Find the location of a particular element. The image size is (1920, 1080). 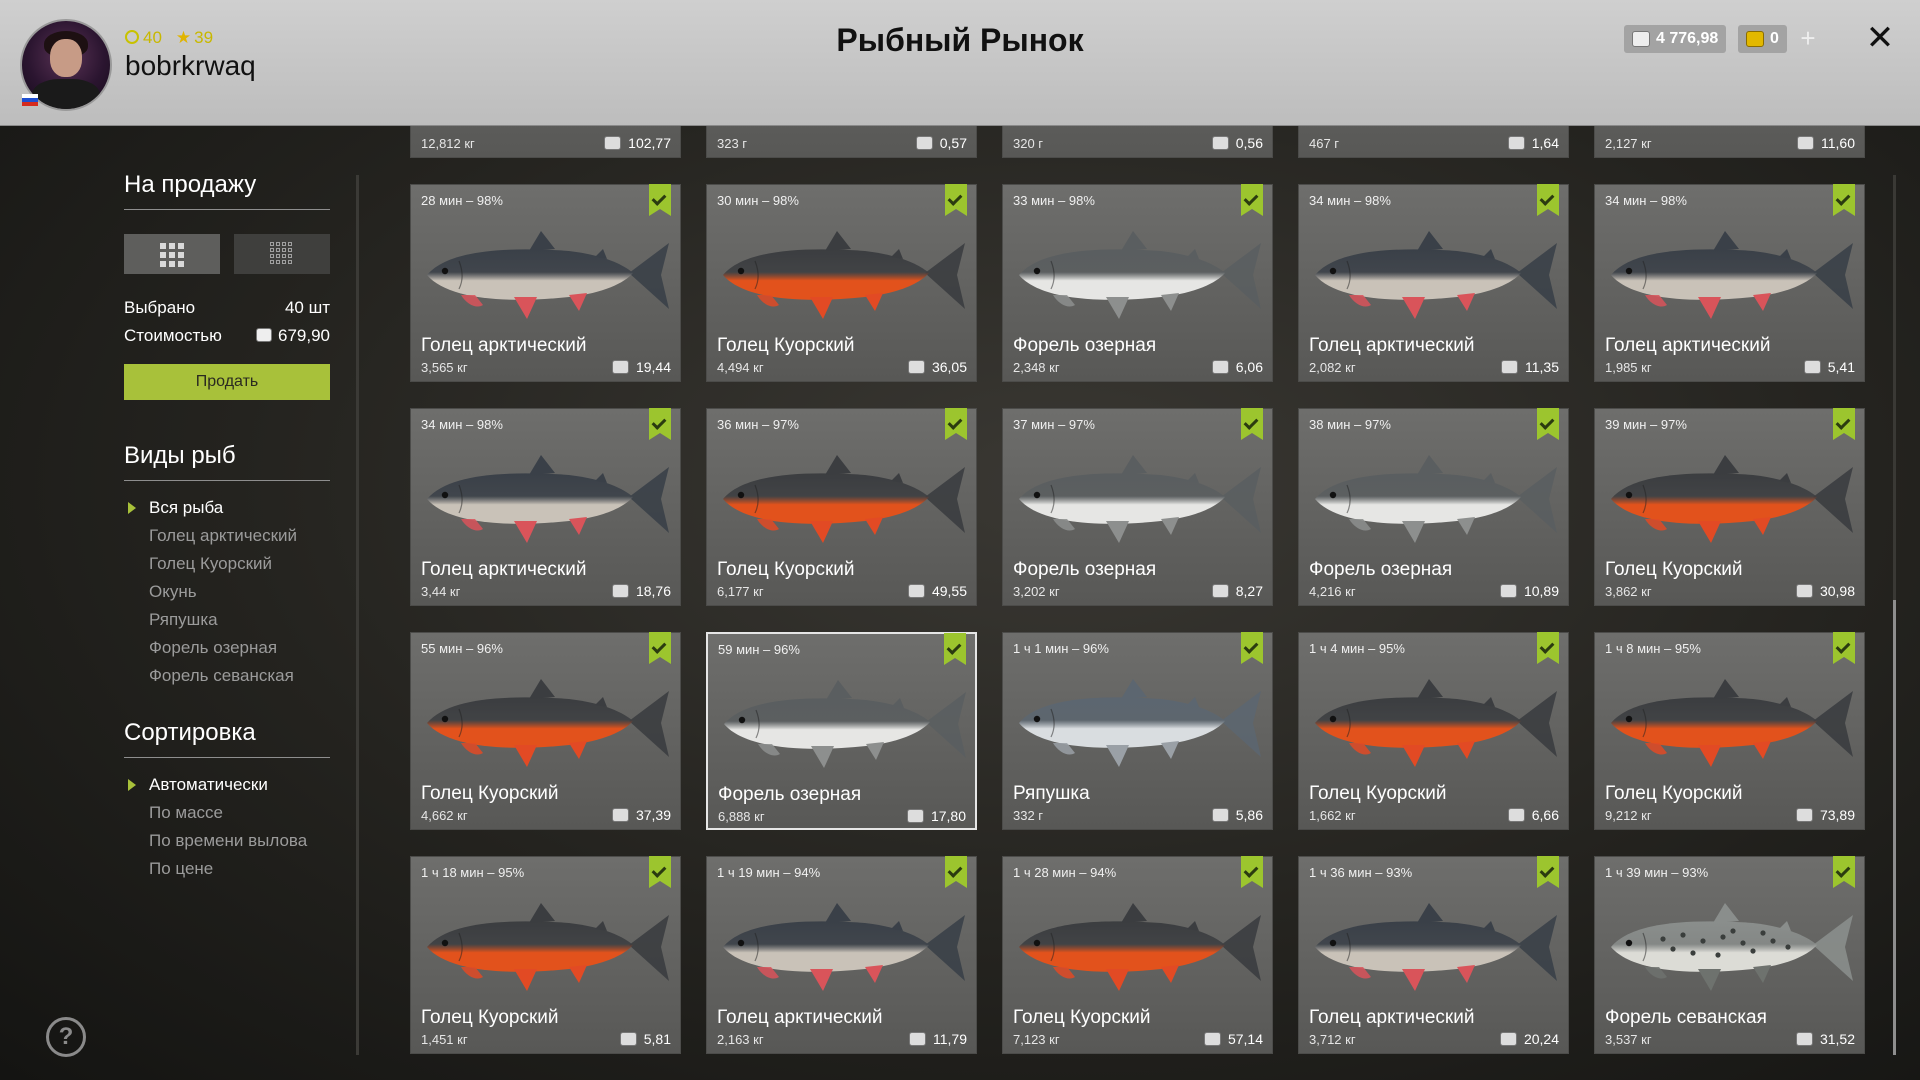

view-small-grid-button is located at coordinates (282, 254).